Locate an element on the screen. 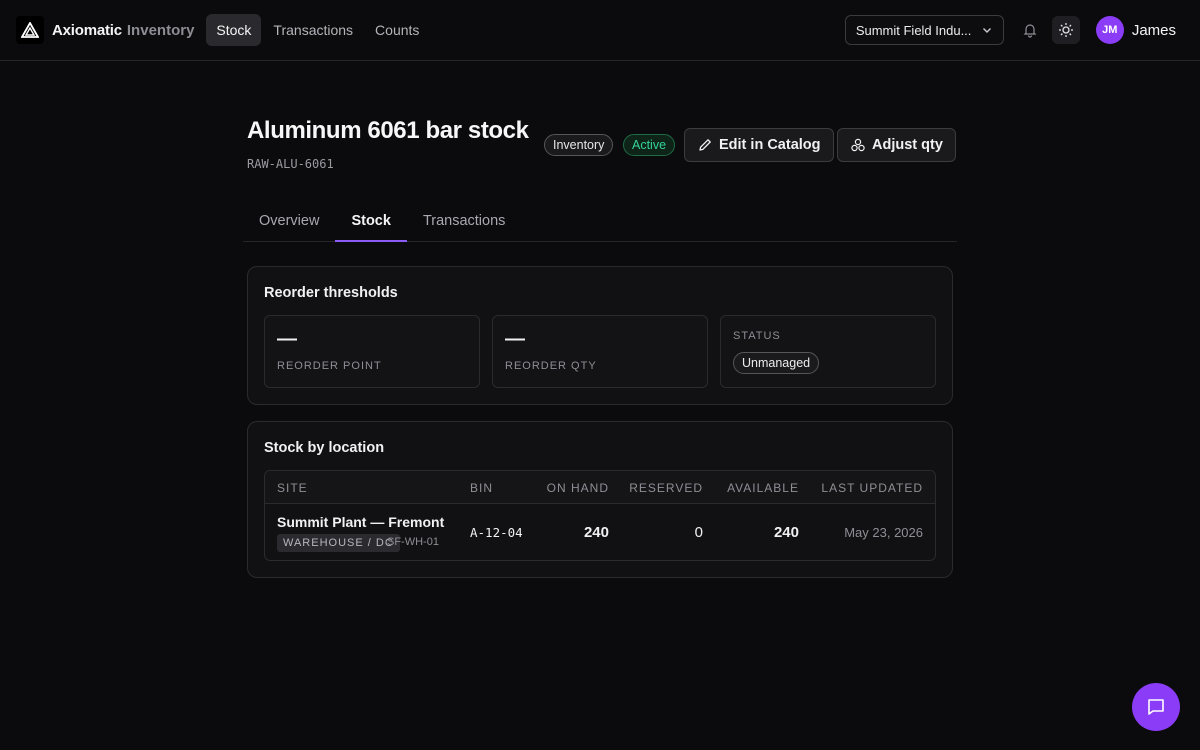 This screenshot has height=750, width=1200. chat-button is located at coordinates (1156, 707).